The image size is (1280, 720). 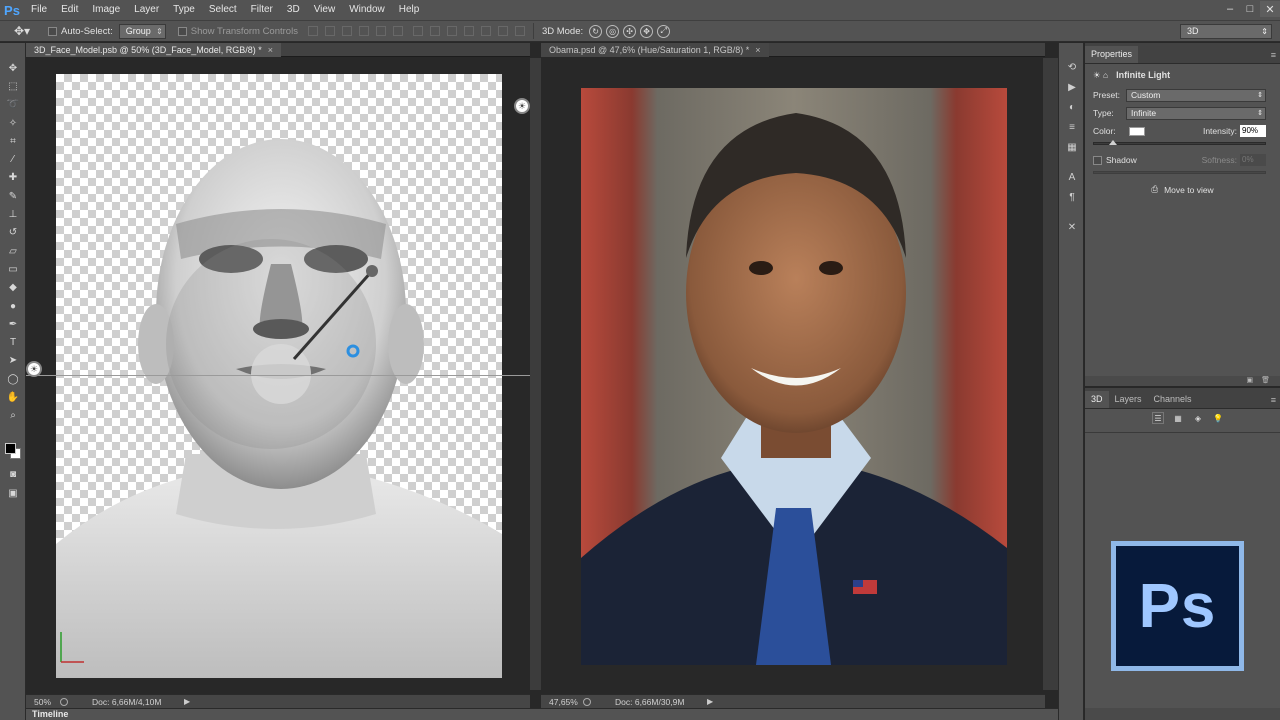 I want to click on distribute-left-icon, so click(x=468, y=31).